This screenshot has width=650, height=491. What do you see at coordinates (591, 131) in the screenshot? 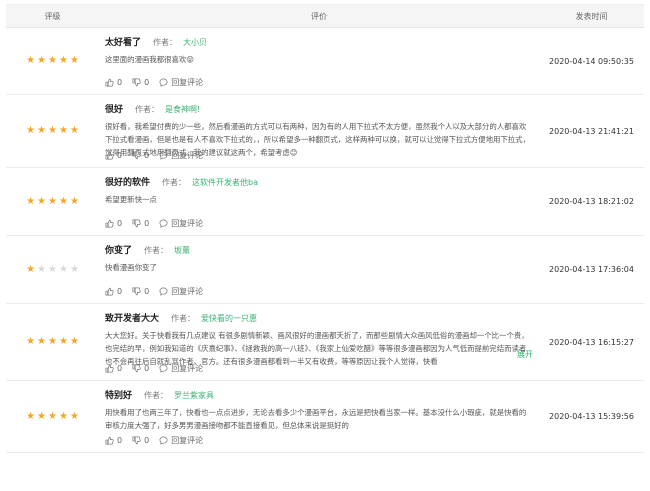
I see `post-time: 2020-04-13 21:41:21` at bounding box center [591, 131].